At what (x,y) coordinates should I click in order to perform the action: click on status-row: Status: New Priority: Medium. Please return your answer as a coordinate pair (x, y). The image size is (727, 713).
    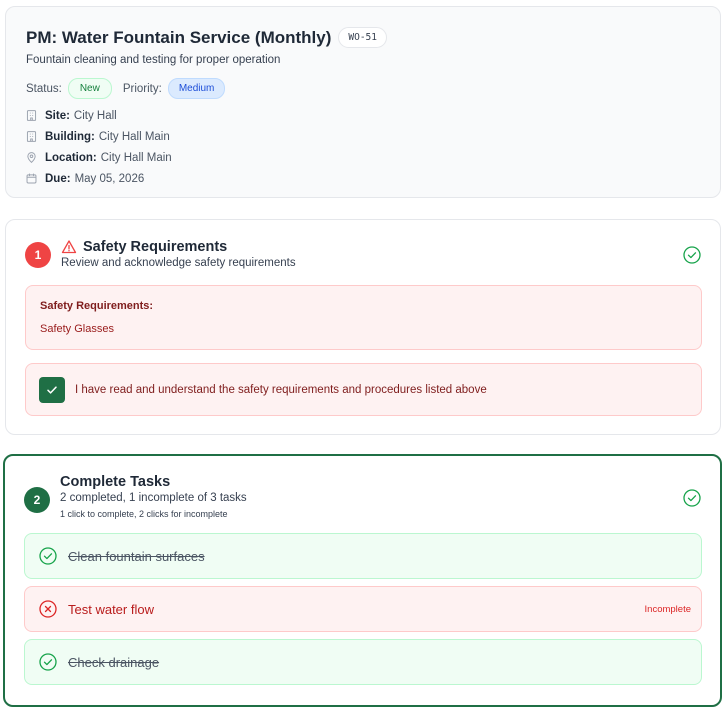
    Looking at the image, I should click on (126, 88).